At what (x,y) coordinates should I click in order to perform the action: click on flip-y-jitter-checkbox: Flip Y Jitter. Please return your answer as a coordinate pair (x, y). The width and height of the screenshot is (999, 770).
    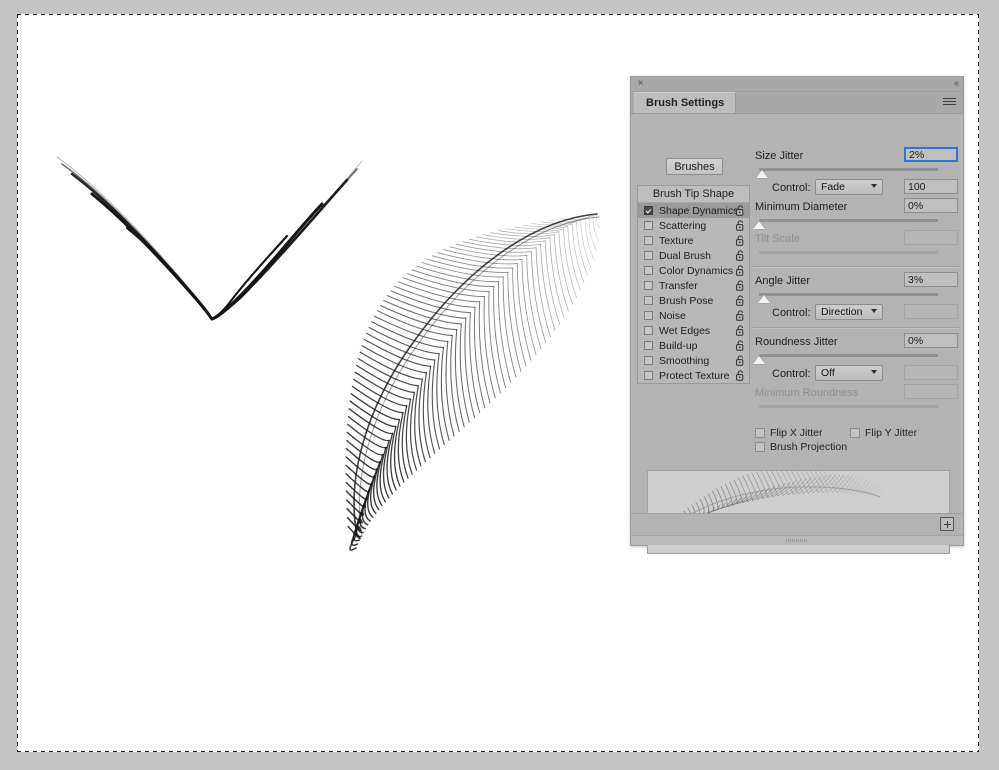
    Looking at the image, I should click on (883, 433).